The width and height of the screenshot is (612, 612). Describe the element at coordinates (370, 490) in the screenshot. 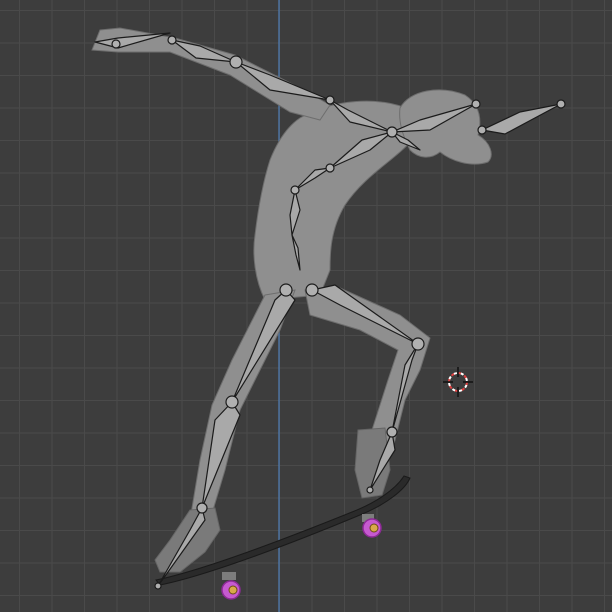

I see `joint-front-toe` at that location.